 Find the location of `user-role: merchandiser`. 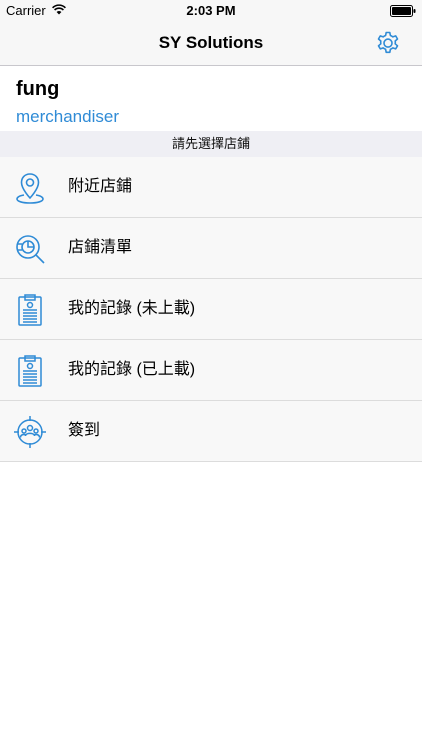

user-role: merchandiser is located at coordinates (67, 116).